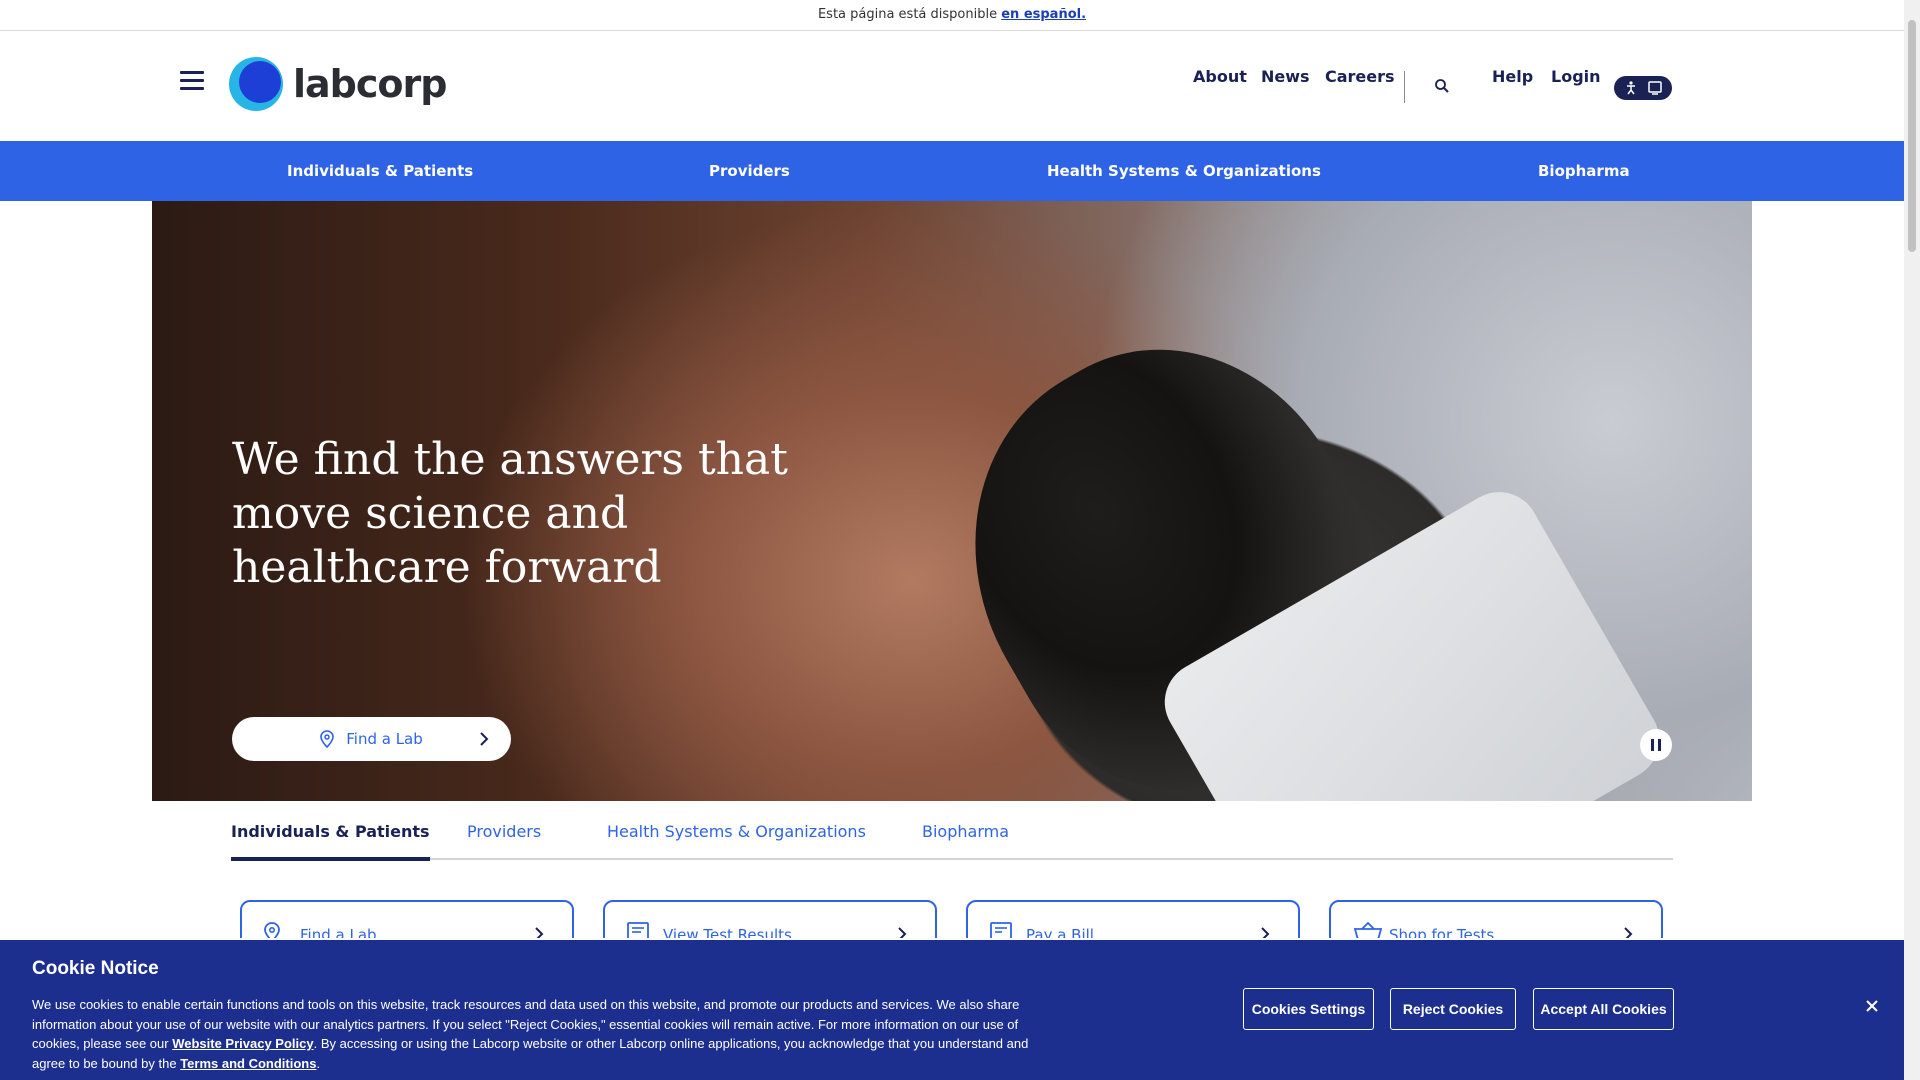  I want to click on tab-health-systems: Health Systems & Organizations, so click(736, 832).